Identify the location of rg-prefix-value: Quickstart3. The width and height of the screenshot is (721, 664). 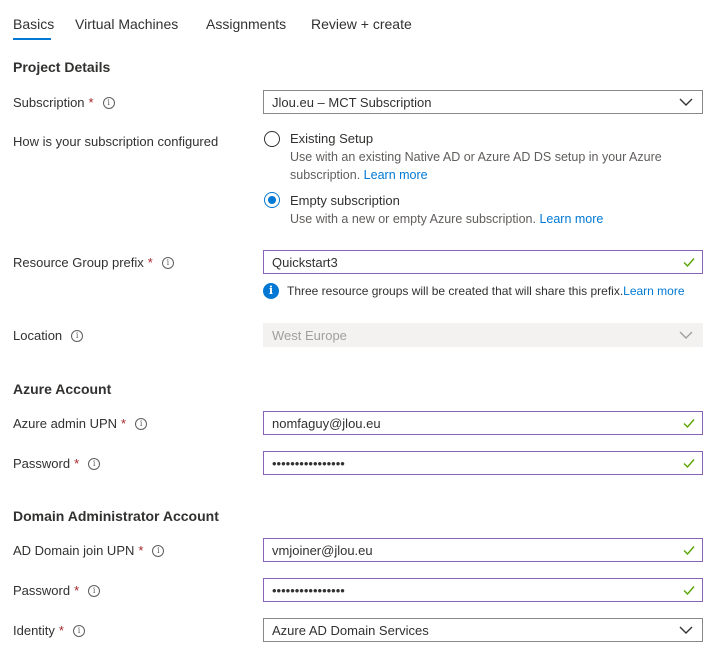
(305, 262).